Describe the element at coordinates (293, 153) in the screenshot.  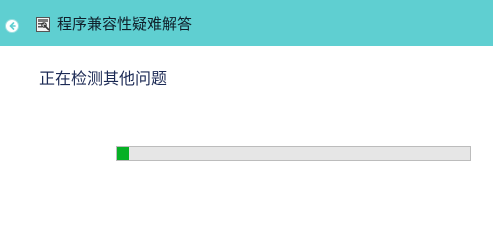
I see `progress-bar` at that location.